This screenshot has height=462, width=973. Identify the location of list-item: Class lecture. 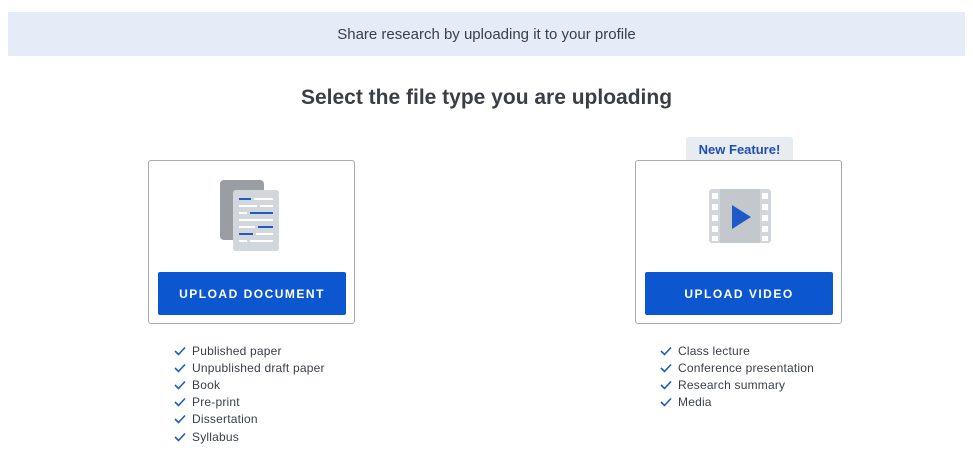
(737, 350).